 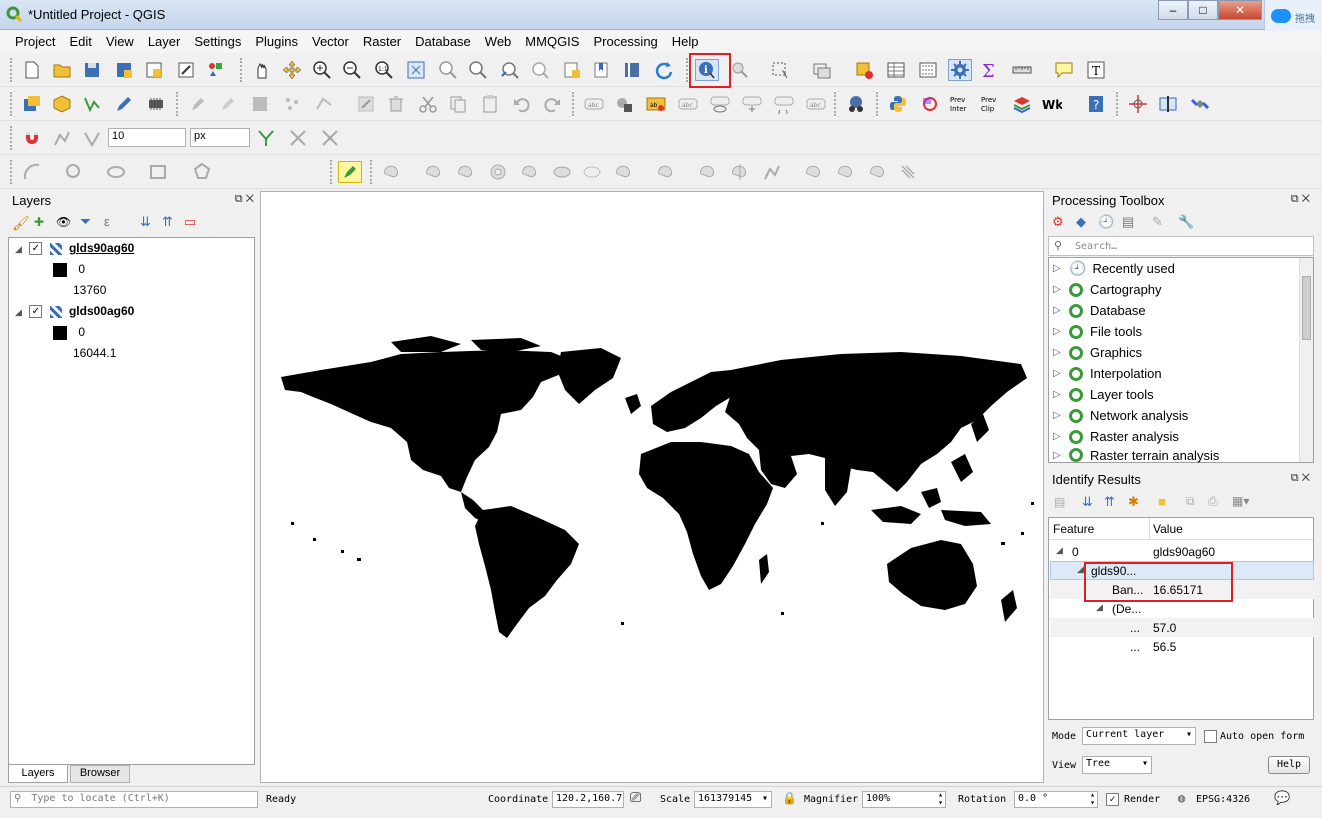 What do you see at coordinates (190, 222) in the screenshot?
I see `remove-layer-icon: ▭` at bounding box center [190, 222].